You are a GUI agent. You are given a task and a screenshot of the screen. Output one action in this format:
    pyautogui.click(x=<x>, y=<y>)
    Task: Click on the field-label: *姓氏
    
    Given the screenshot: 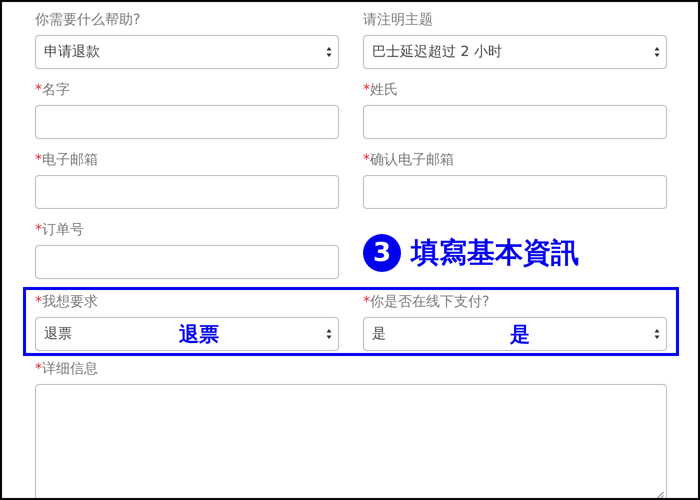 What is the action you would take?
    pyautogui.click(x=381, y=90)
    